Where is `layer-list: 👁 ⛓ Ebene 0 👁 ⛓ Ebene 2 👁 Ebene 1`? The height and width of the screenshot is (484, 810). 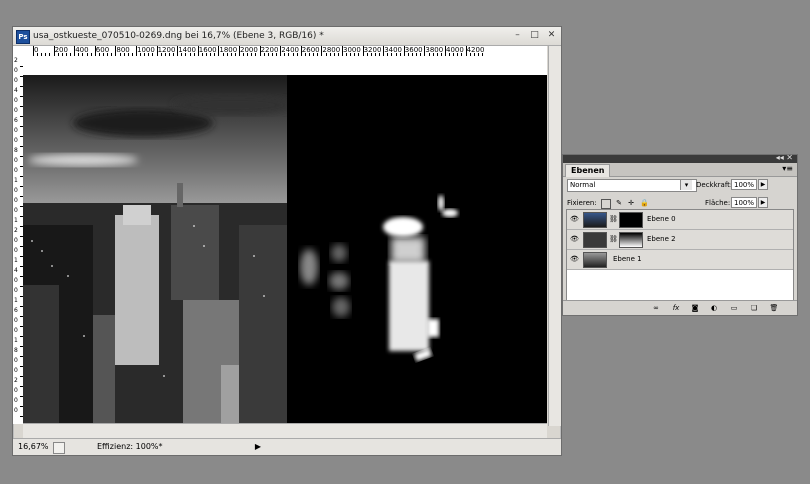
layer-list: 👁 ⛓ Ebene 0 👁 ⛓ Ebene 2 👁 Ebene 1 is located at coordinates (680, 255).